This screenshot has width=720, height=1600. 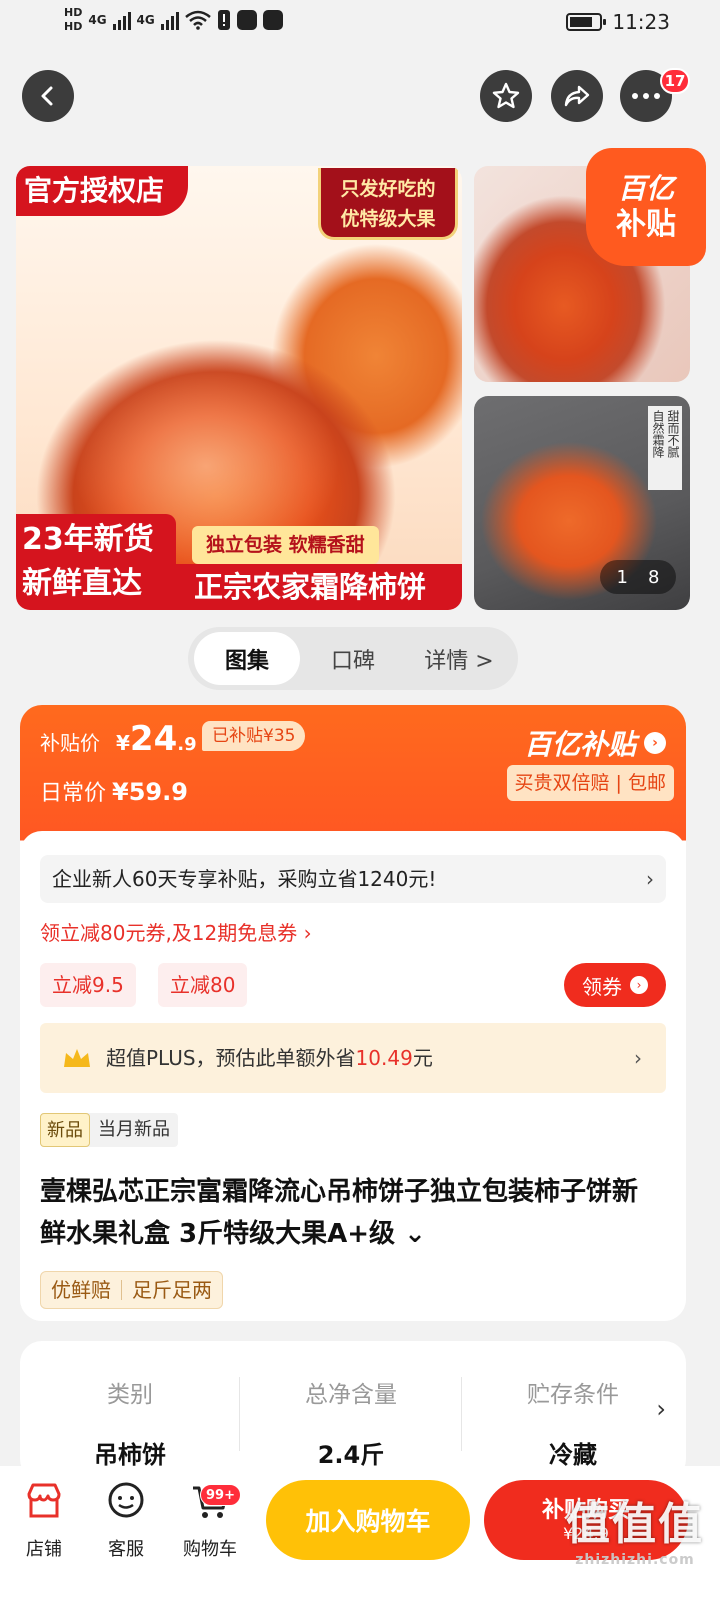 I want to click on tab-reviews: 口碑, so click(x=353, y=658).